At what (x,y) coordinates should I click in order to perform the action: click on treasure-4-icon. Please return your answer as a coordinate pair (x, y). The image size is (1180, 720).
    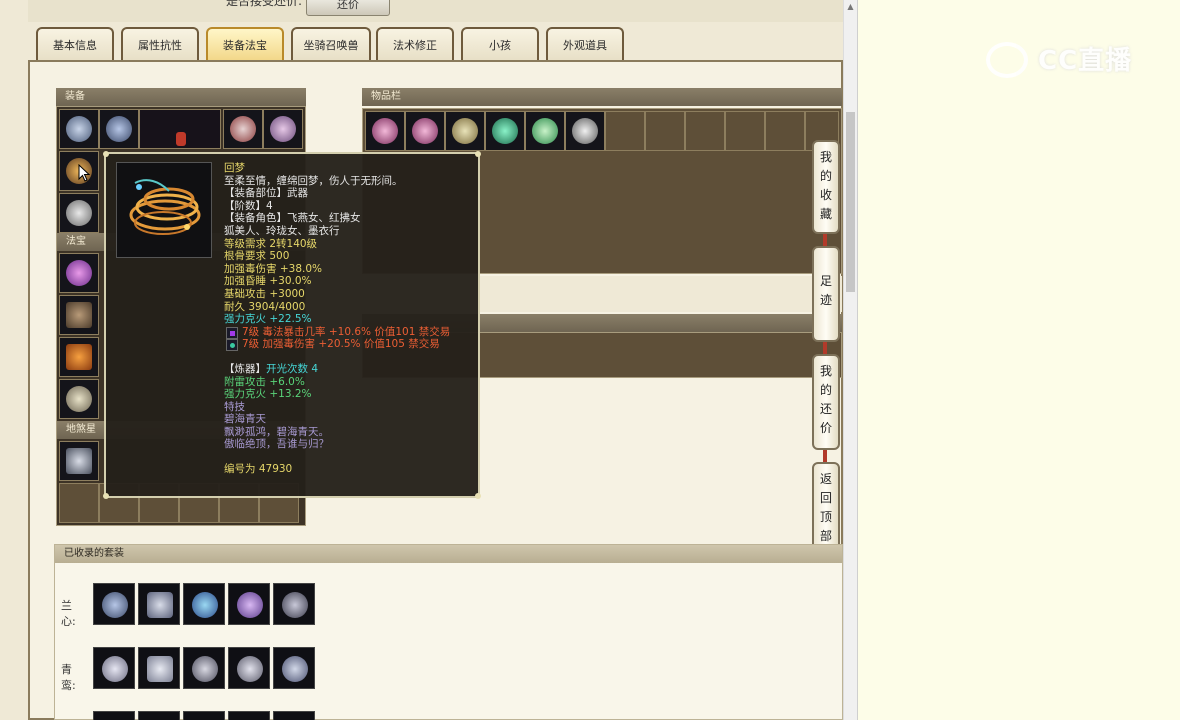
    Looking at the image, I should click on (79, 399).